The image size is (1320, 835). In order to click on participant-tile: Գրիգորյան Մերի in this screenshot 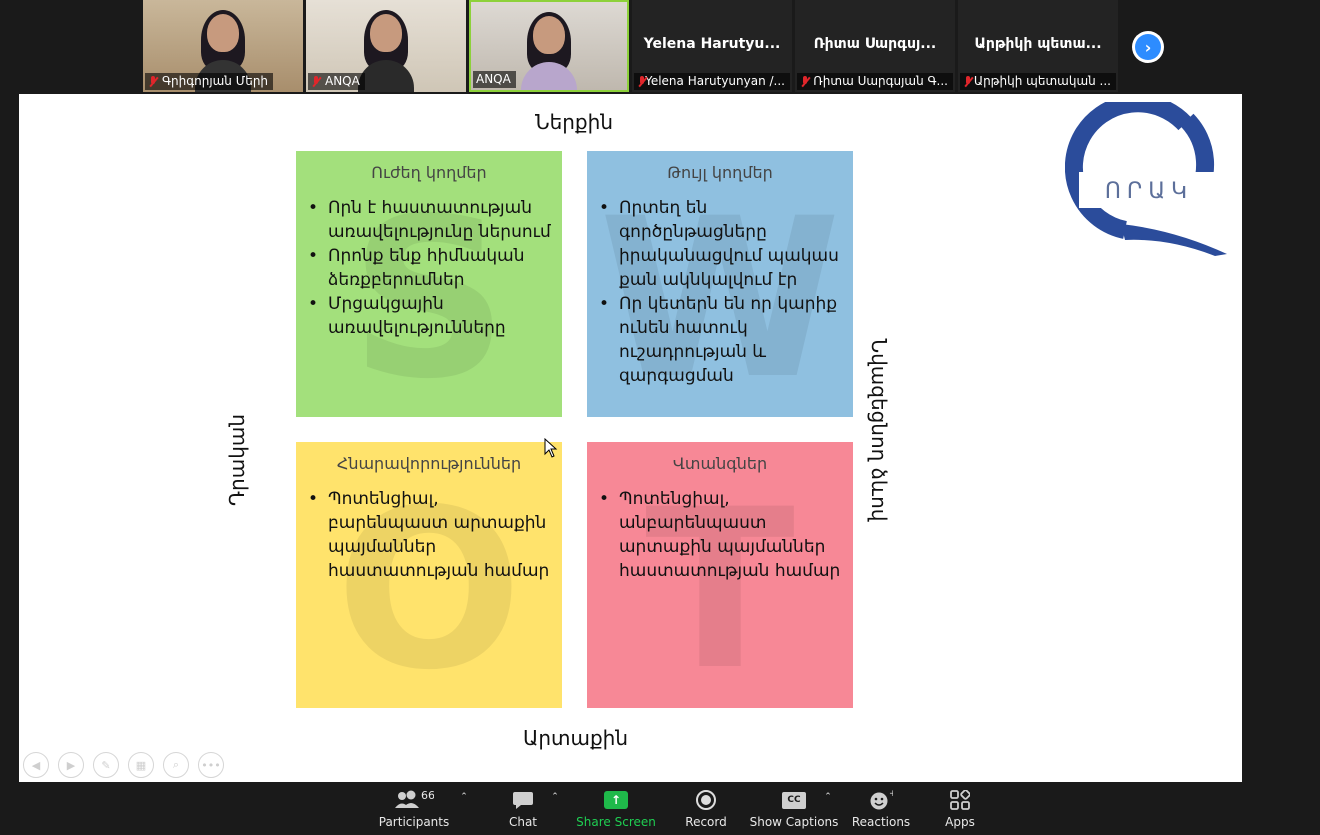, I will do `click(223, 46)`.